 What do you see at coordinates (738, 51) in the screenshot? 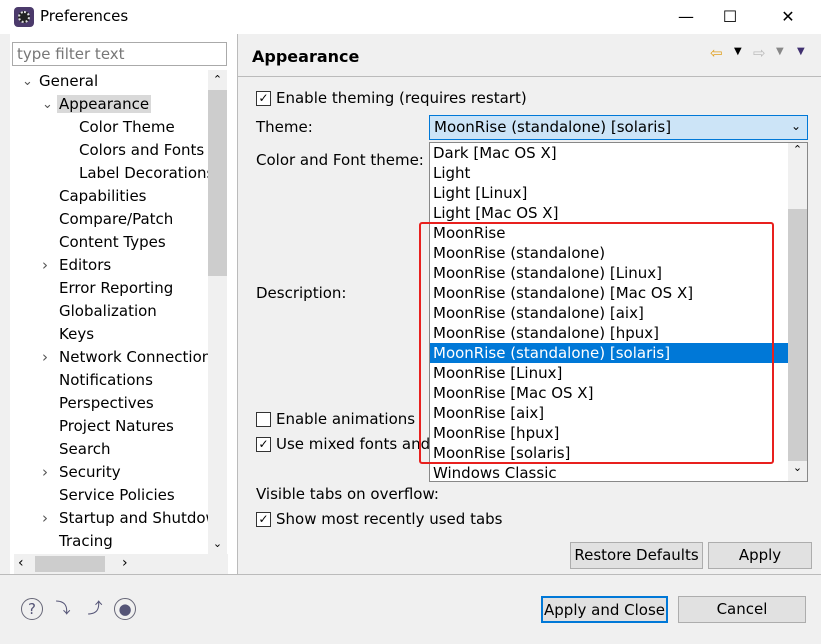
I see `back-menu-icon: ▼` at bounding box center [738, 51].